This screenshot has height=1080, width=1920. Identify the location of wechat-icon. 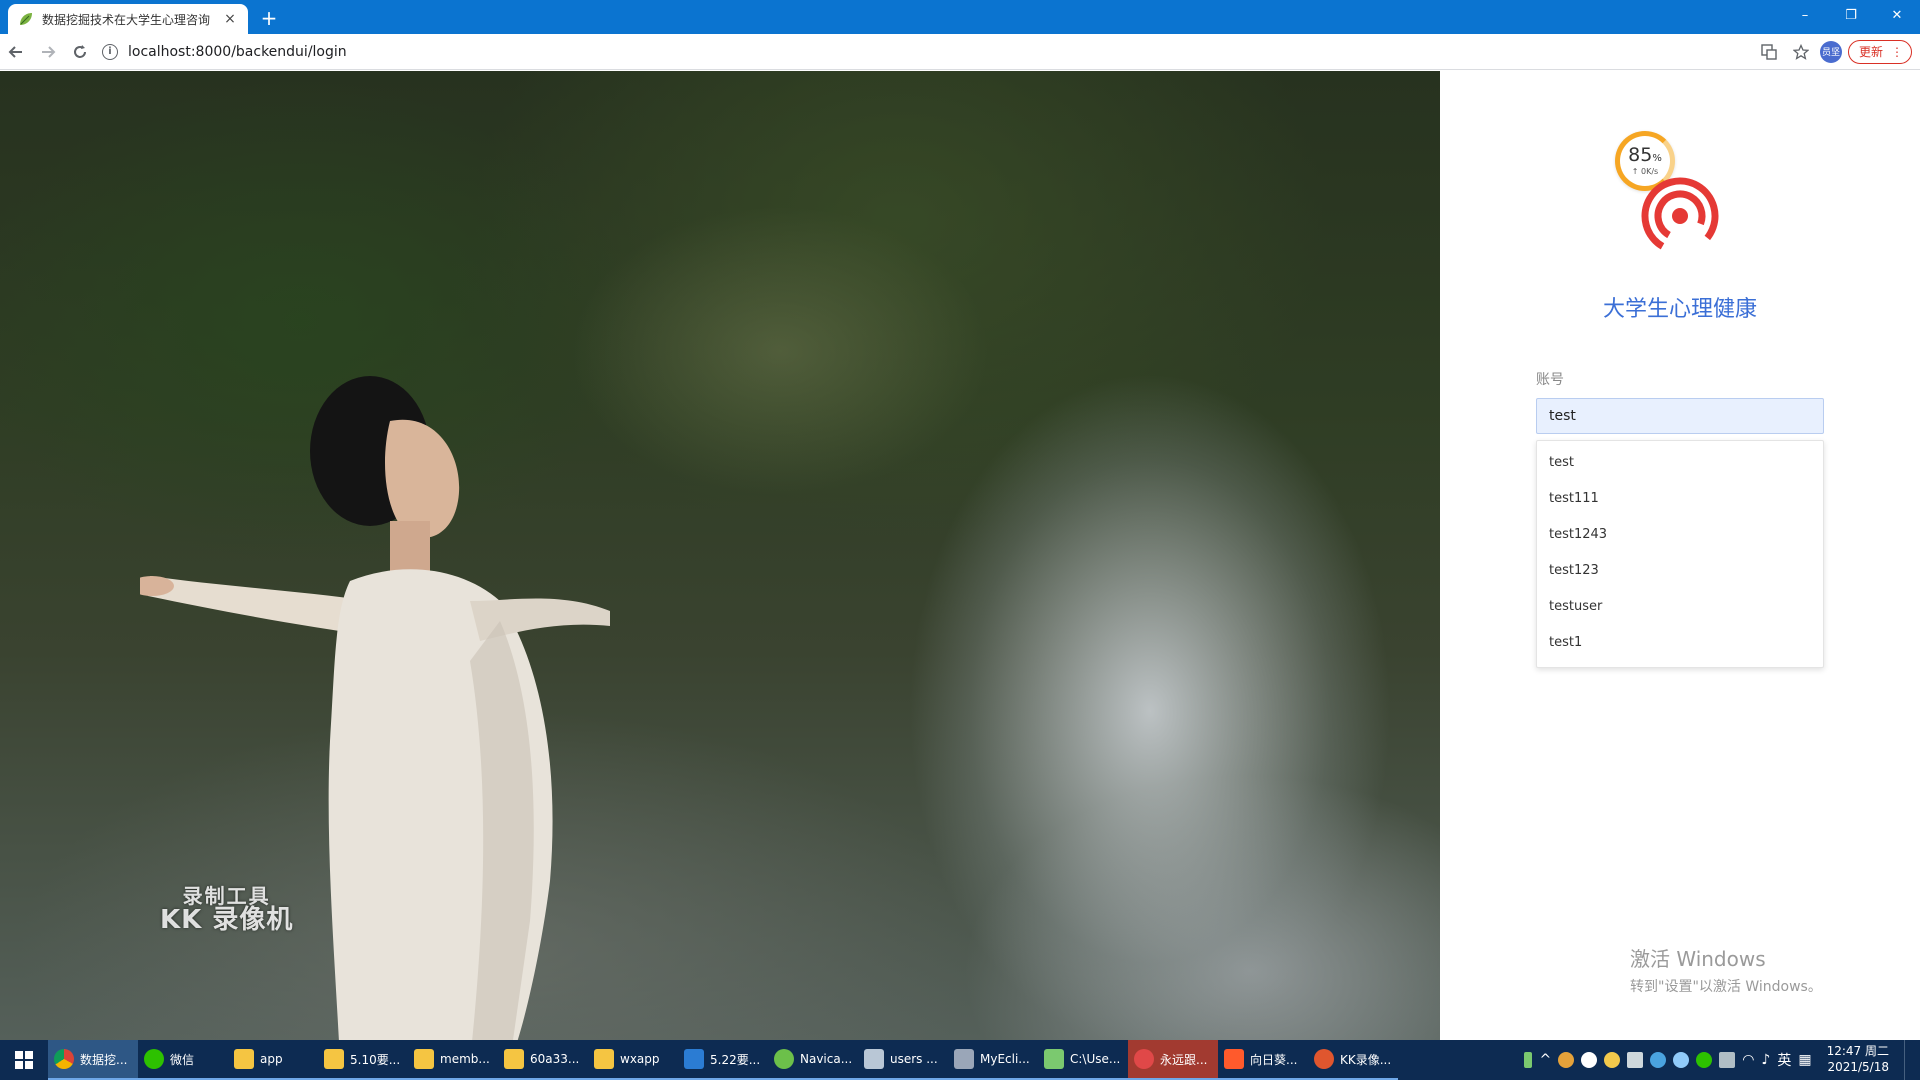
(154, 1059).